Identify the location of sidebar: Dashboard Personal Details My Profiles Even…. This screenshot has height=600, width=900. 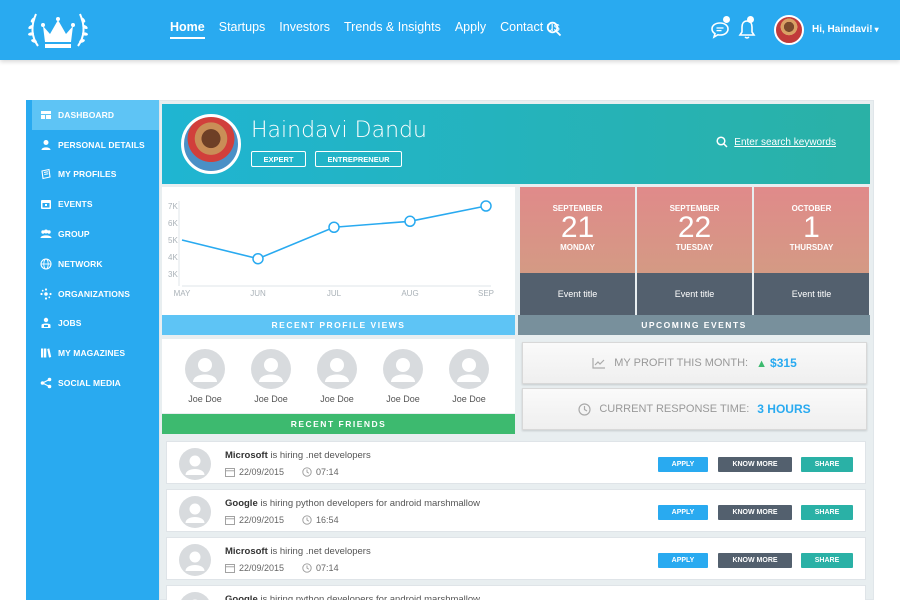
(92, 350).